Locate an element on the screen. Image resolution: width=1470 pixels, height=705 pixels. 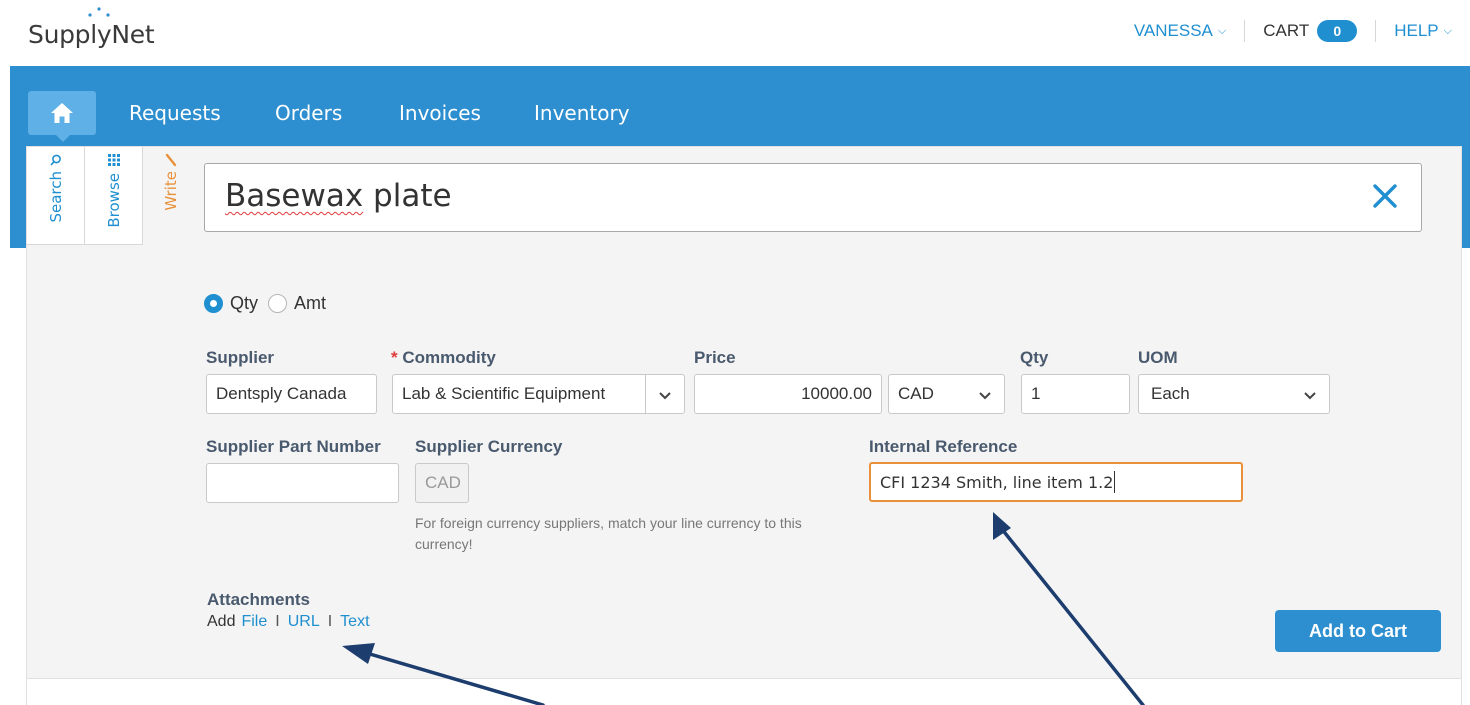
supplier-part-number-label: Supplier Part Number is located at coordinates (293, 446).